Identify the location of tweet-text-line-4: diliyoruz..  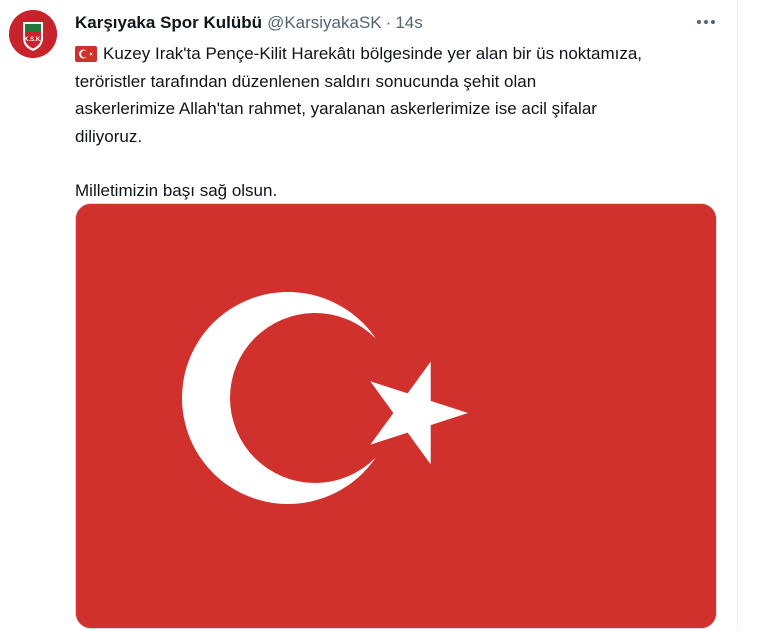
(109, 136).